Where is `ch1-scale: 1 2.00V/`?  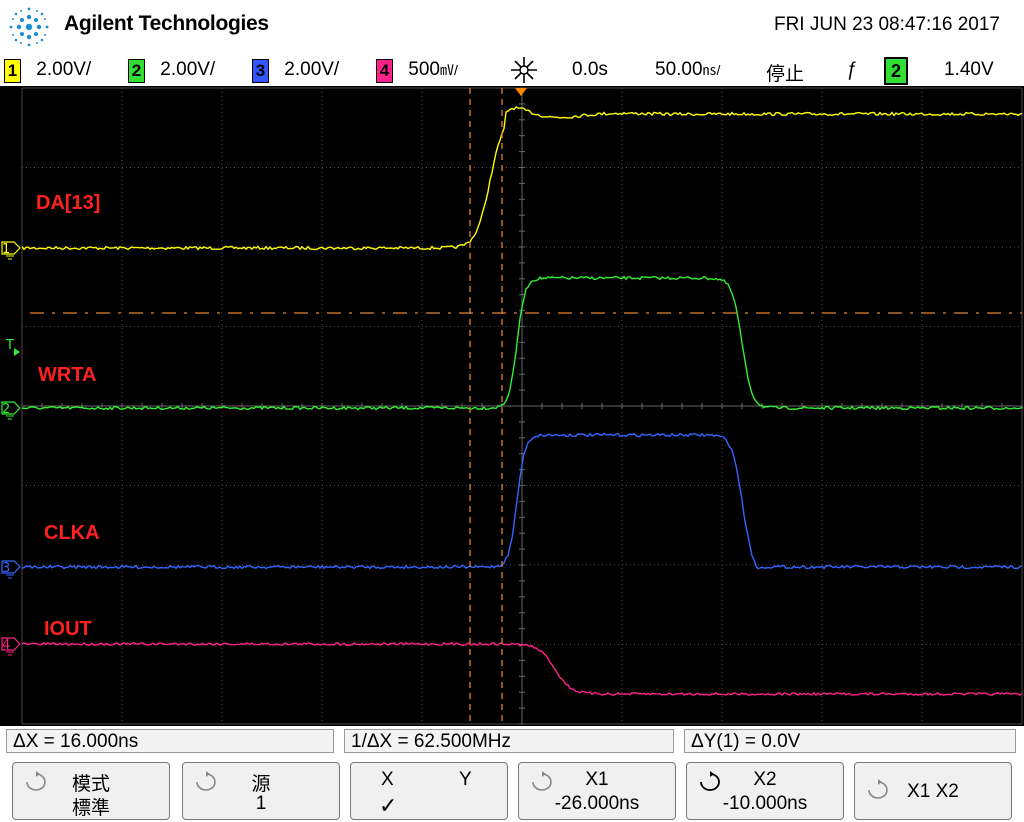
ch1-scale: 1 2.00V/ is located at coordinates (47, 71).